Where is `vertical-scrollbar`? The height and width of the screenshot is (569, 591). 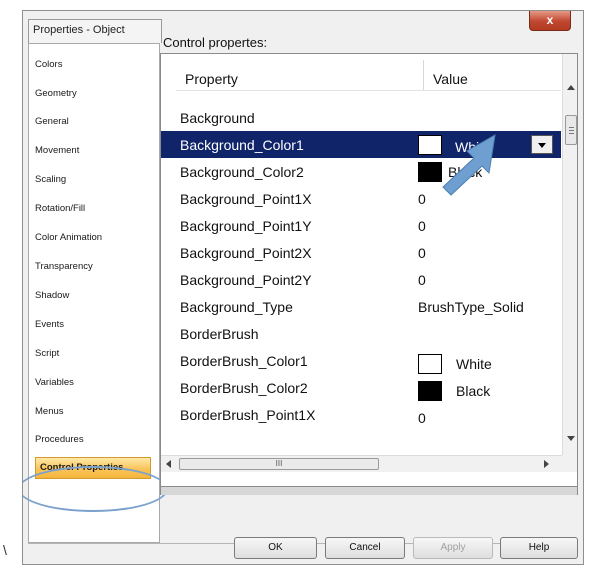 vertical-scrollbar is located at coordinates (569, 263).